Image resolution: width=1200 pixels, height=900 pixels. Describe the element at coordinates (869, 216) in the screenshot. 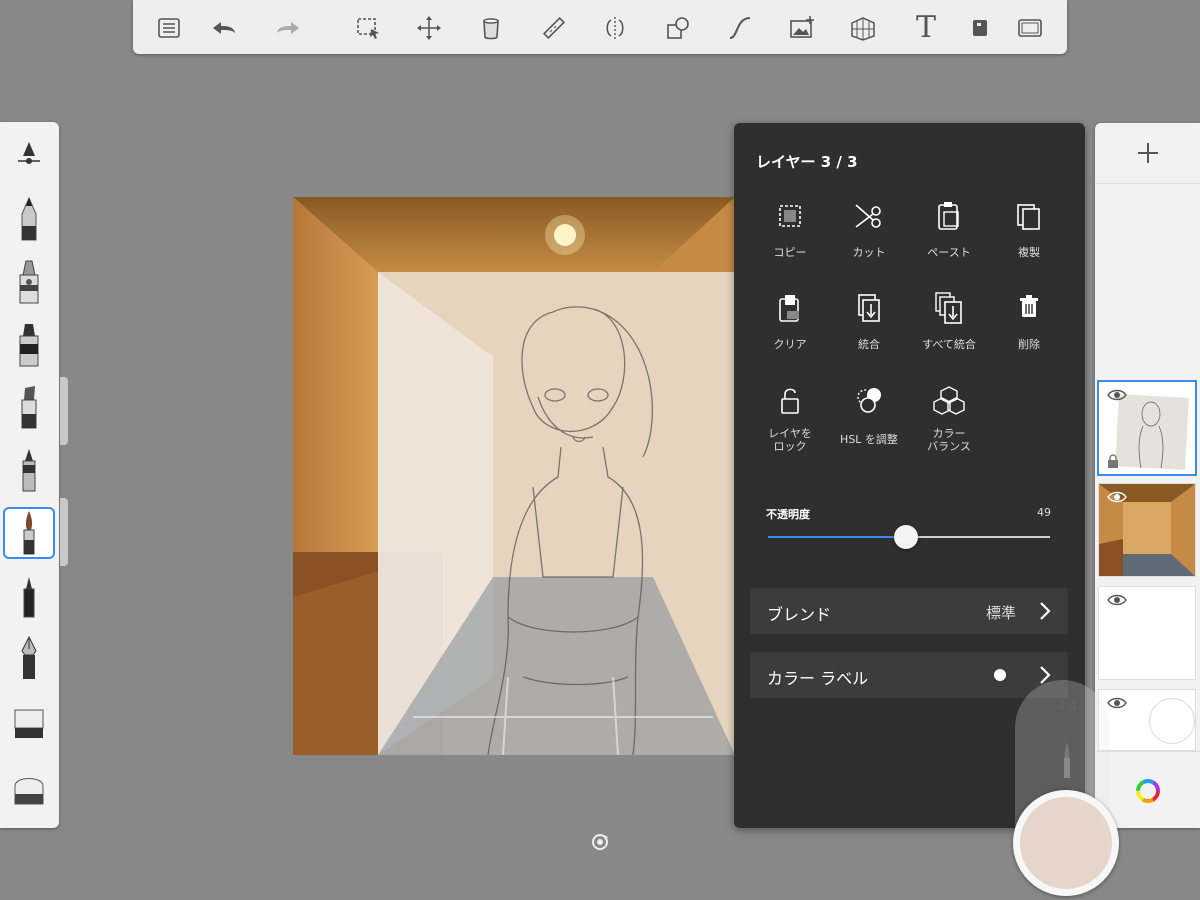

I see `scissors-icon` at that location.